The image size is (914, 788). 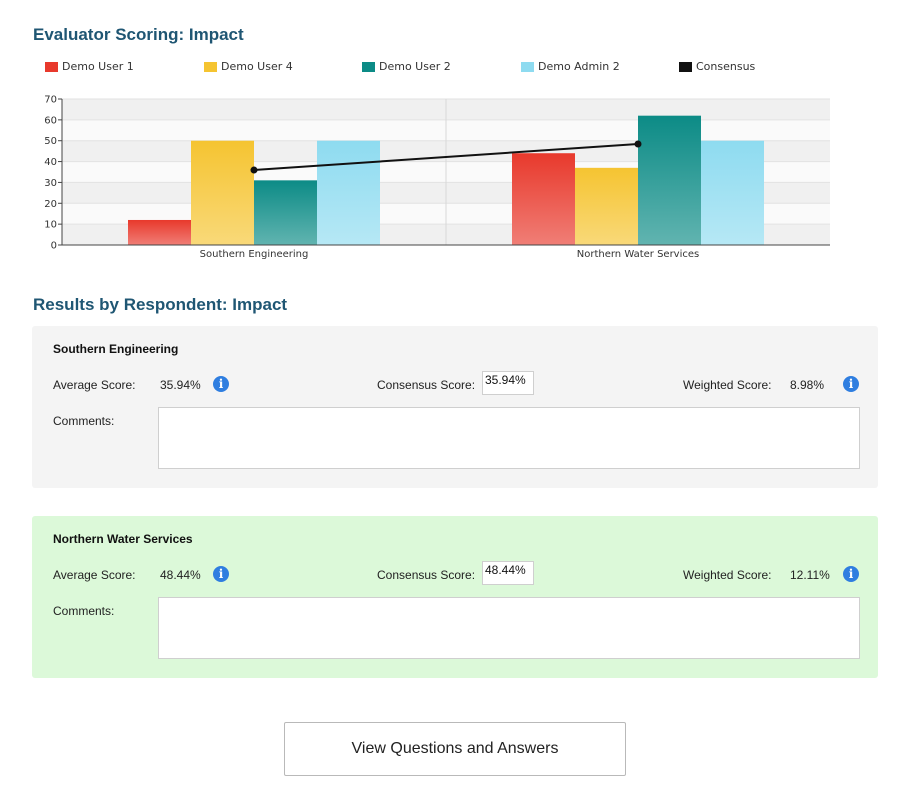 What do you see at coordinates (50, 120) in the screenshot?
I see `y-tick-label: 60` at bounding box center [50, 120].